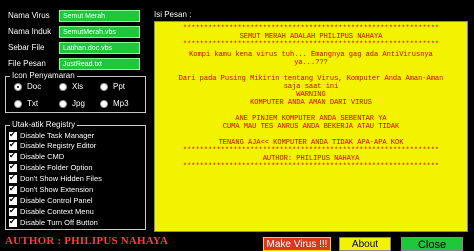 The width and height of the screenshot is (474, 251). What do you see at coordinates (119, 86) in the screenshot?
I see `radio-ppt-label: Ppt` at bounding box center [119, 86].